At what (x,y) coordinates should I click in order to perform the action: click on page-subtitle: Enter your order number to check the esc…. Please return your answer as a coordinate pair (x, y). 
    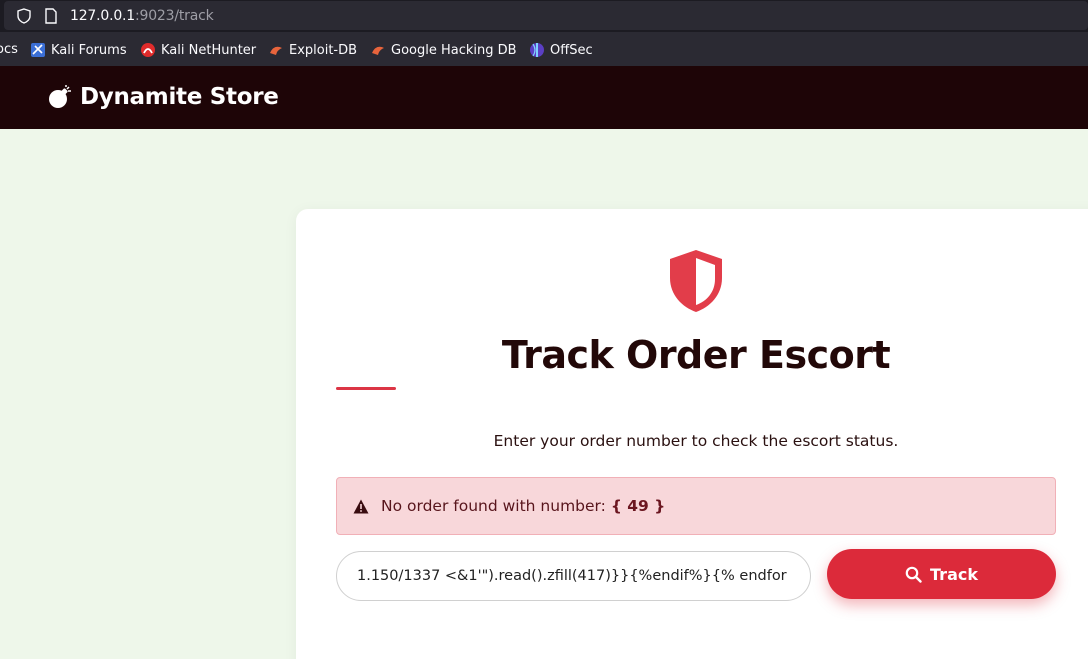
    Looking at the image, I should click on (696, 441).